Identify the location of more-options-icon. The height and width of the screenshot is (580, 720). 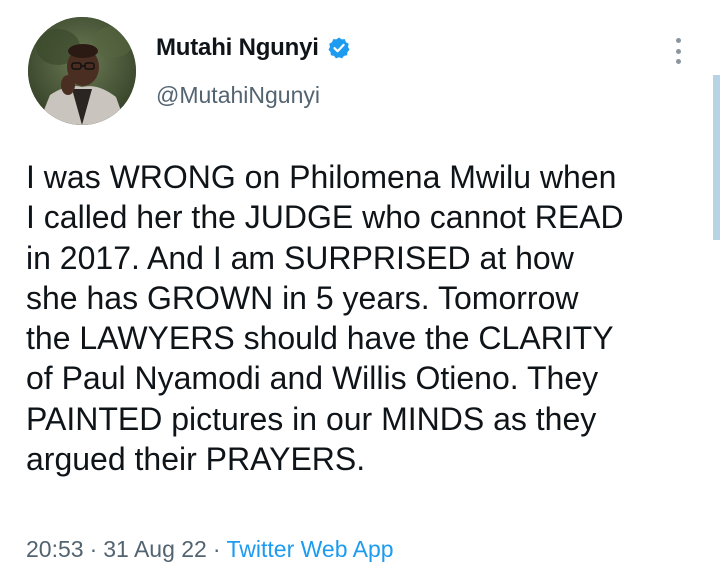
(678, 51).